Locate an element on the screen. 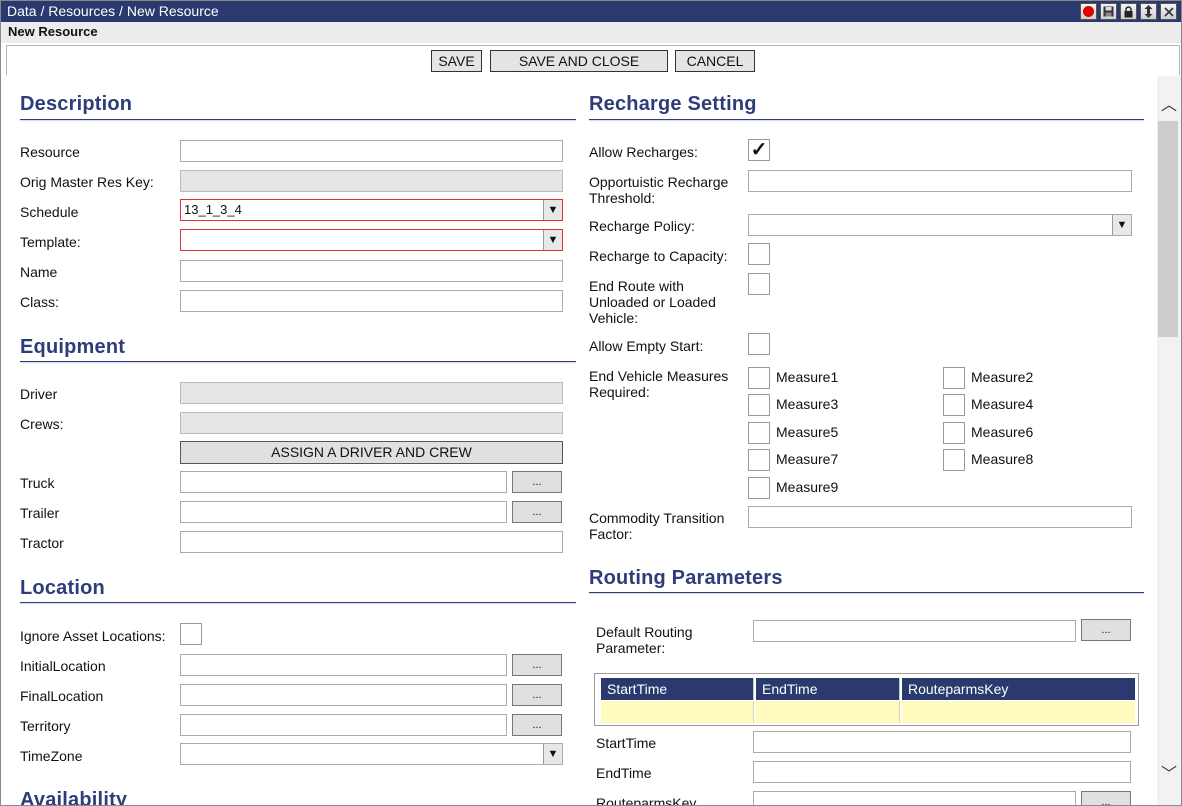 The width and height of the screenshot is (1182, 806). recharge-to-capacity-label: Recharge to Capacity: is located at coordinates (658, 256).